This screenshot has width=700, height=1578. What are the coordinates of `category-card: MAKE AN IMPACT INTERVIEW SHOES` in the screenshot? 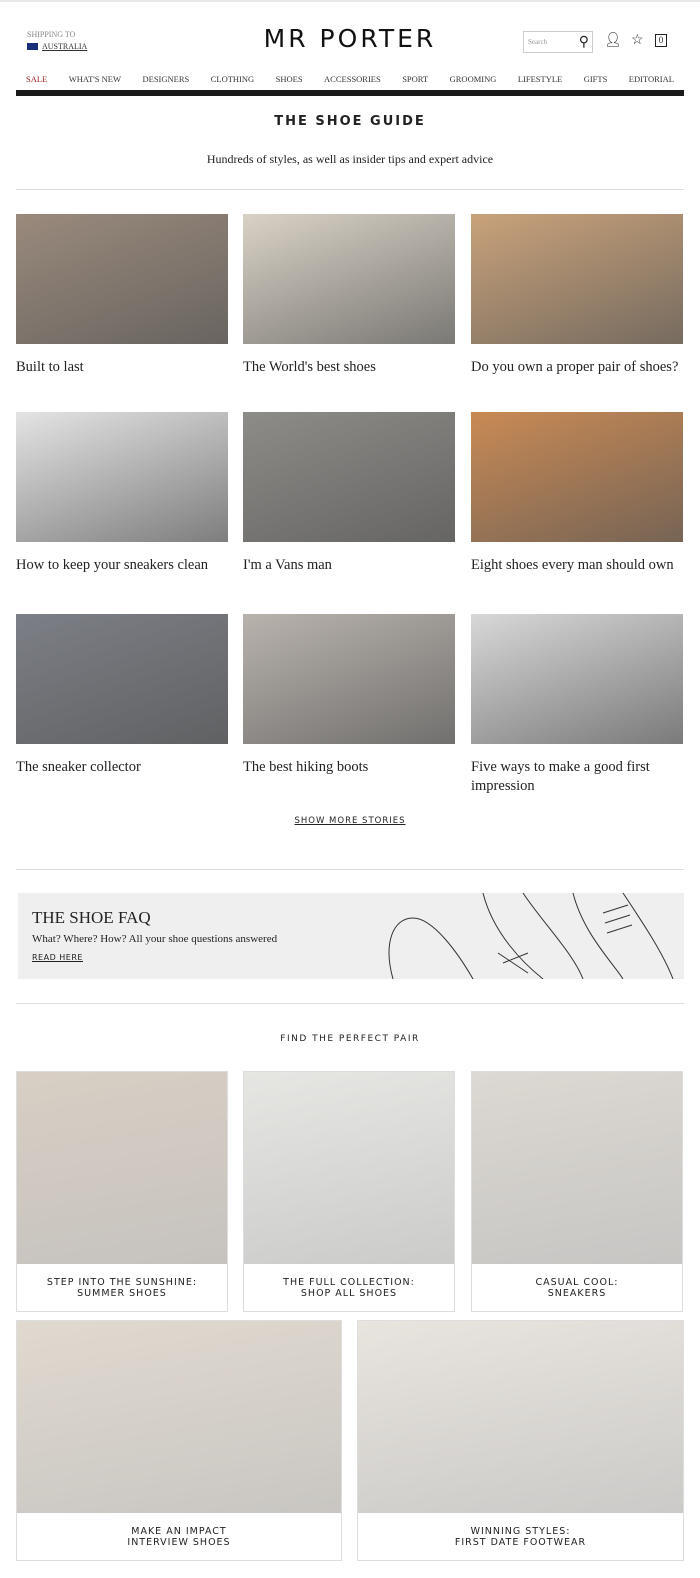 It's located at (179, 1440).